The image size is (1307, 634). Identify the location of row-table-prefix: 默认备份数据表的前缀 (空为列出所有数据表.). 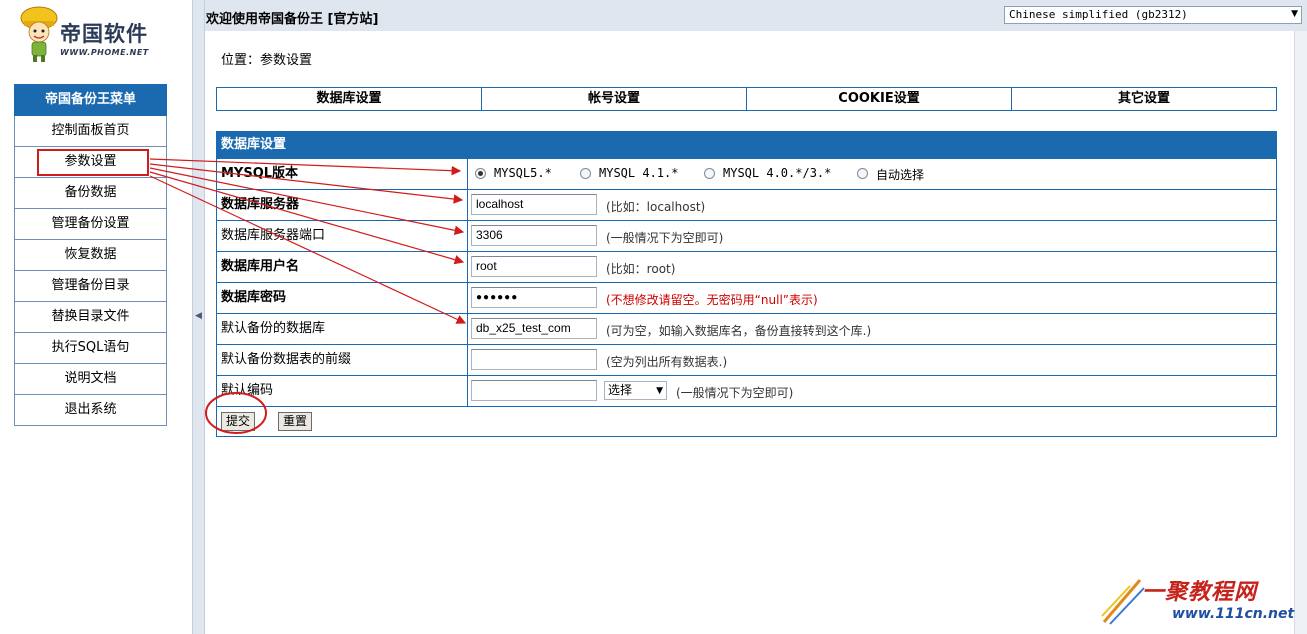
(746, 359).